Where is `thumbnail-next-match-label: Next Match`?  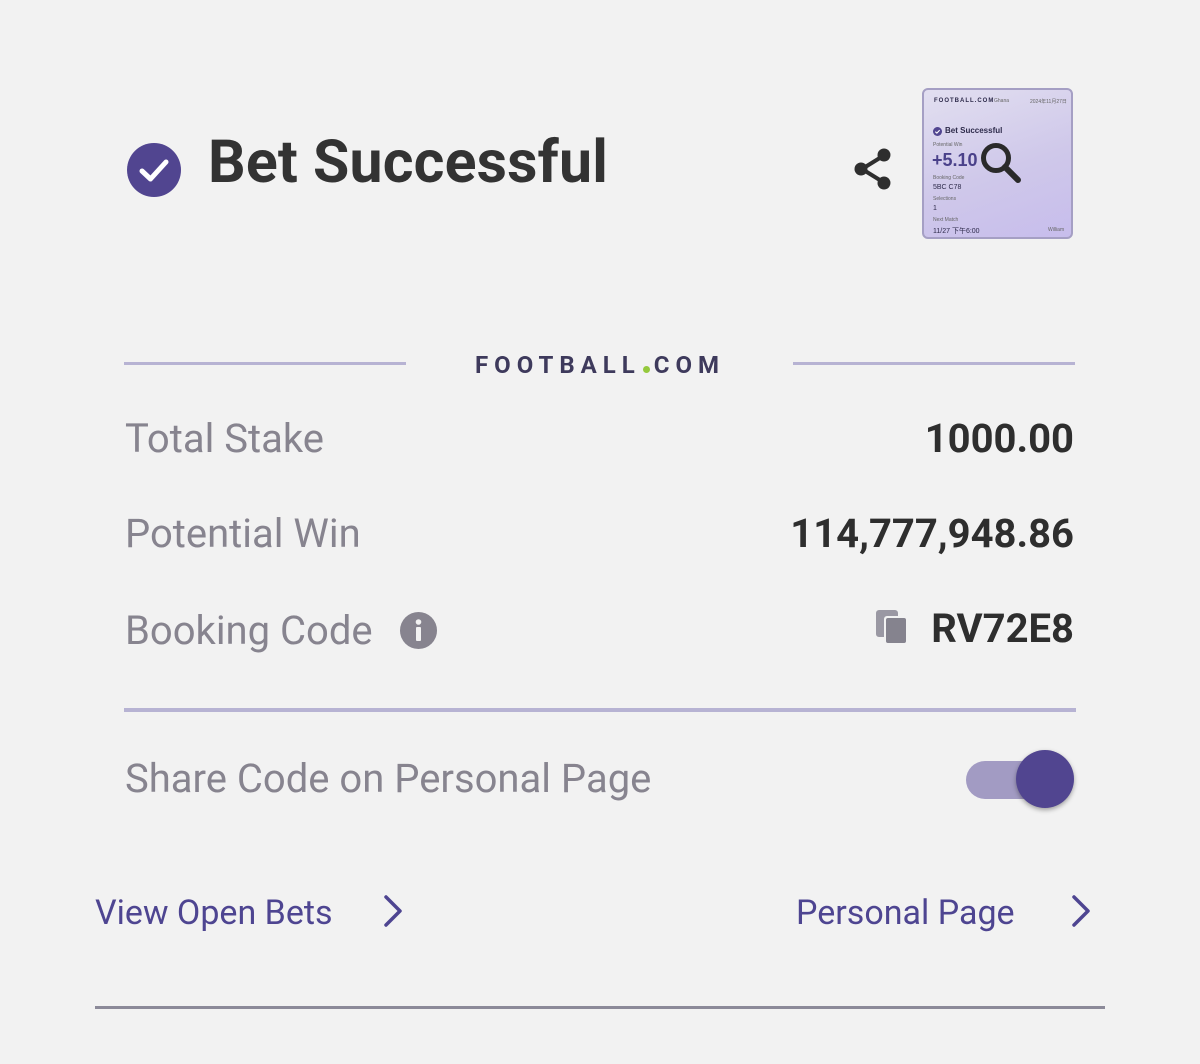 thumbnail-next-match-label: Next Match is located at coordinates (946, 220).